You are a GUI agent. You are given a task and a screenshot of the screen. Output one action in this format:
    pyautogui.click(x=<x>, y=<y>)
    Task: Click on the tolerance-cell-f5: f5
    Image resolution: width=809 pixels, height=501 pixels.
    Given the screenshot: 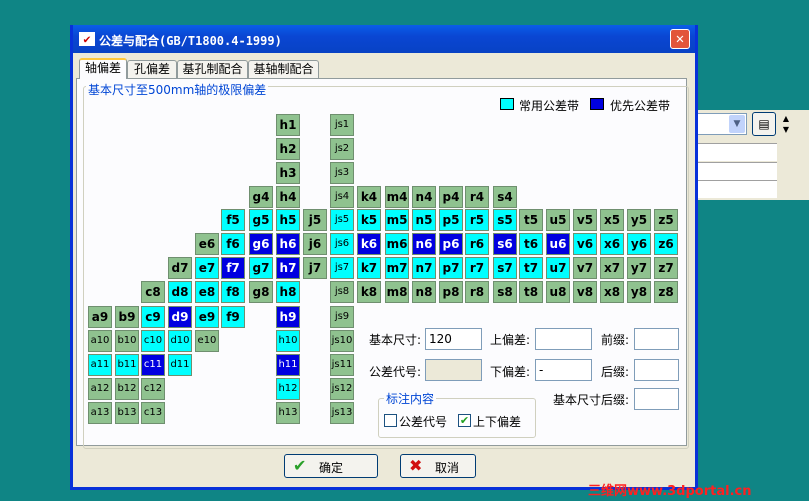 What is the action you would take?
    pyautogui.click(x=233, y=220)
    